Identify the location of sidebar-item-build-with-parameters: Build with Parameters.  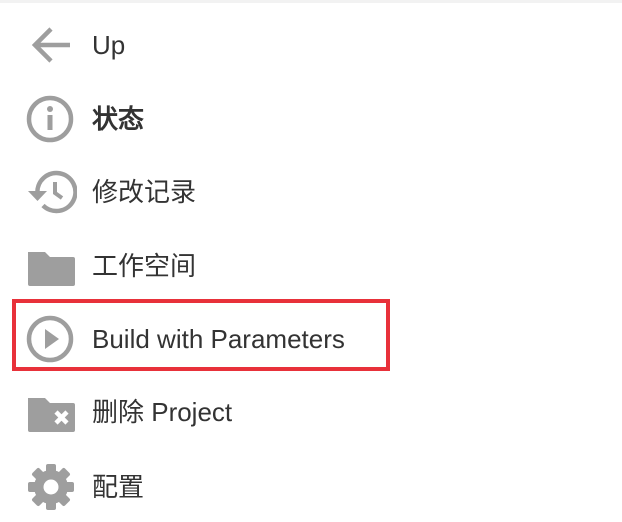
(311, 339).